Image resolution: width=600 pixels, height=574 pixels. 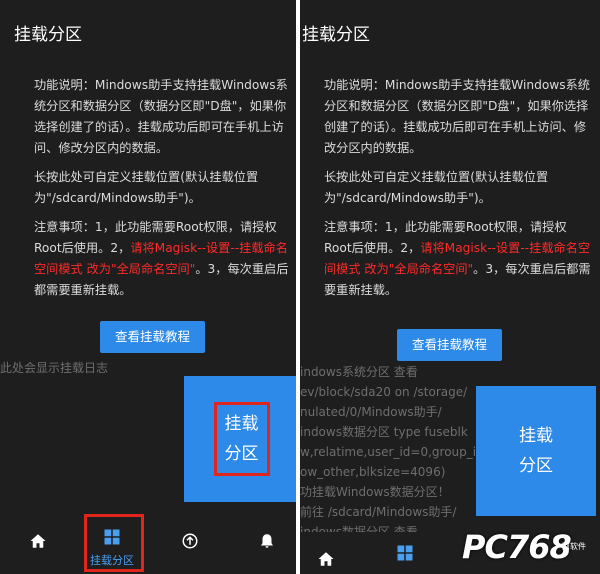 I want to click on log-line: ev/block/sda20 on /storage/, so click(x=384, y=392).